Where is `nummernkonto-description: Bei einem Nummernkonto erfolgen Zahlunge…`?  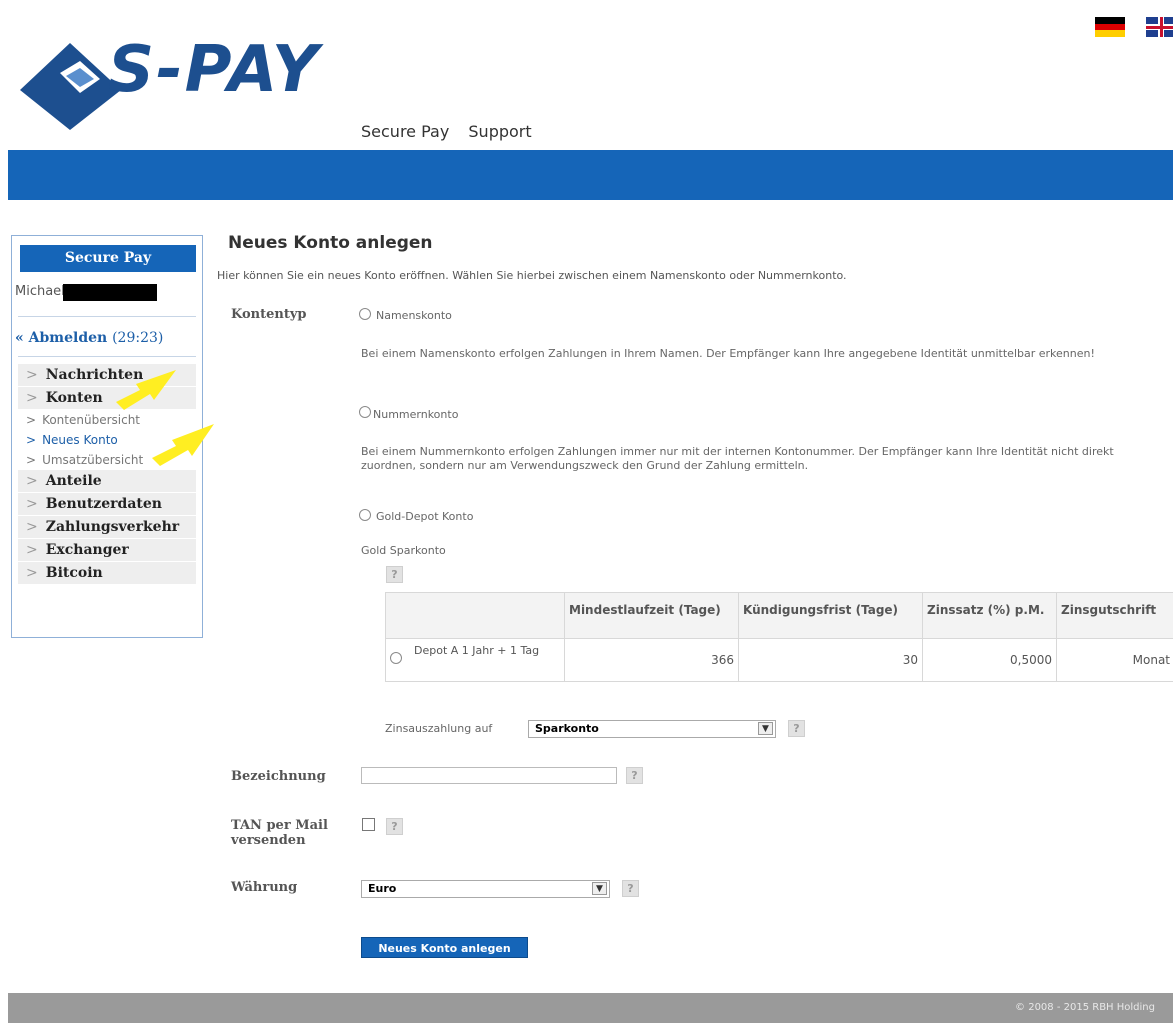 nummernkonto-description: Bei einem Nummernkonto erfolgen Zahlunge… is located at coordinates (737, 458).